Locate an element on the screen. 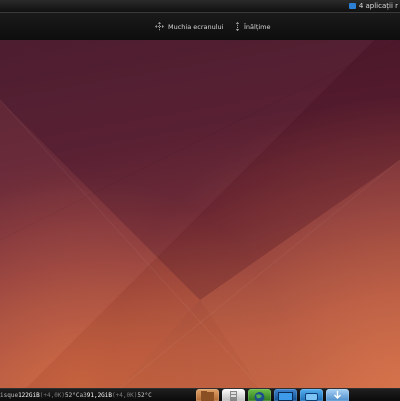 The height and width of the screenshot is (401, 400). disk-size: 122GiB is located at coordinates (29, 395).